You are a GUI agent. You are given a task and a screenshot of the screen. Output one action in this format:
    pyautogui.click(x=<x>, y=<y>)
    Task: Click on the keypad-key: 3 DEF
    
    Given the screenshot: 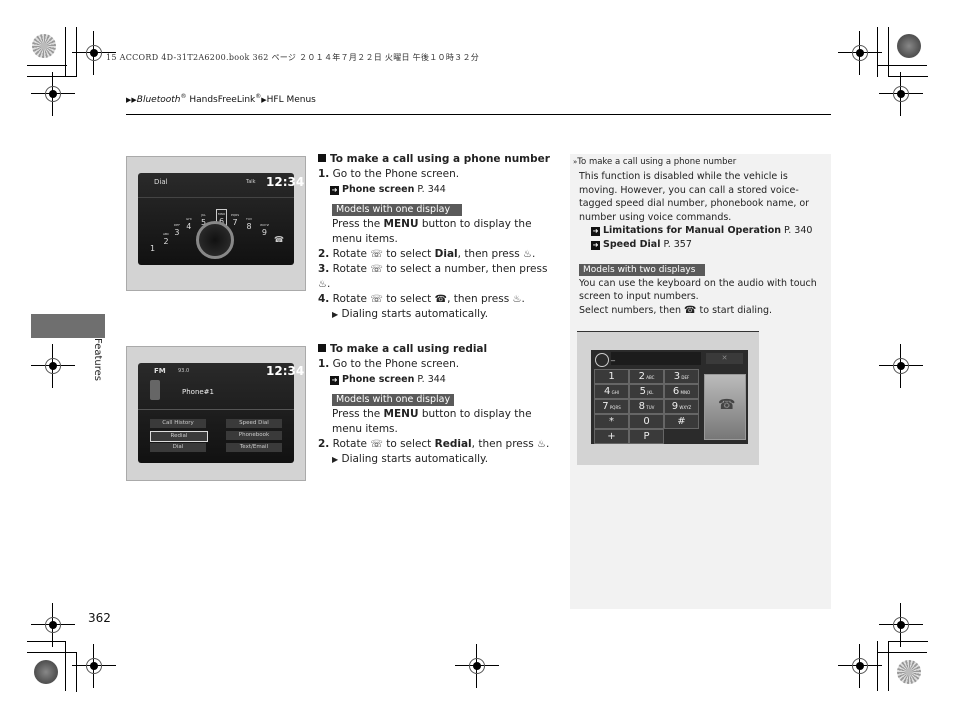 What is the action you would take?
    pyautogui.click(x=681, y=376)
    